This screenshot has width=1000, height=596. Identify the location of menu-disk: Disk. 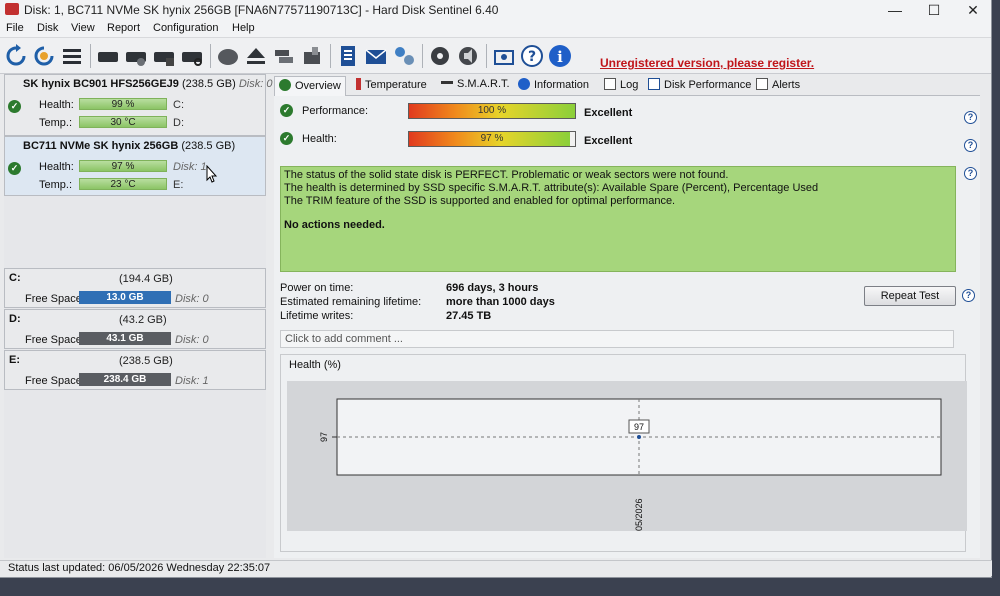
(47, 28).